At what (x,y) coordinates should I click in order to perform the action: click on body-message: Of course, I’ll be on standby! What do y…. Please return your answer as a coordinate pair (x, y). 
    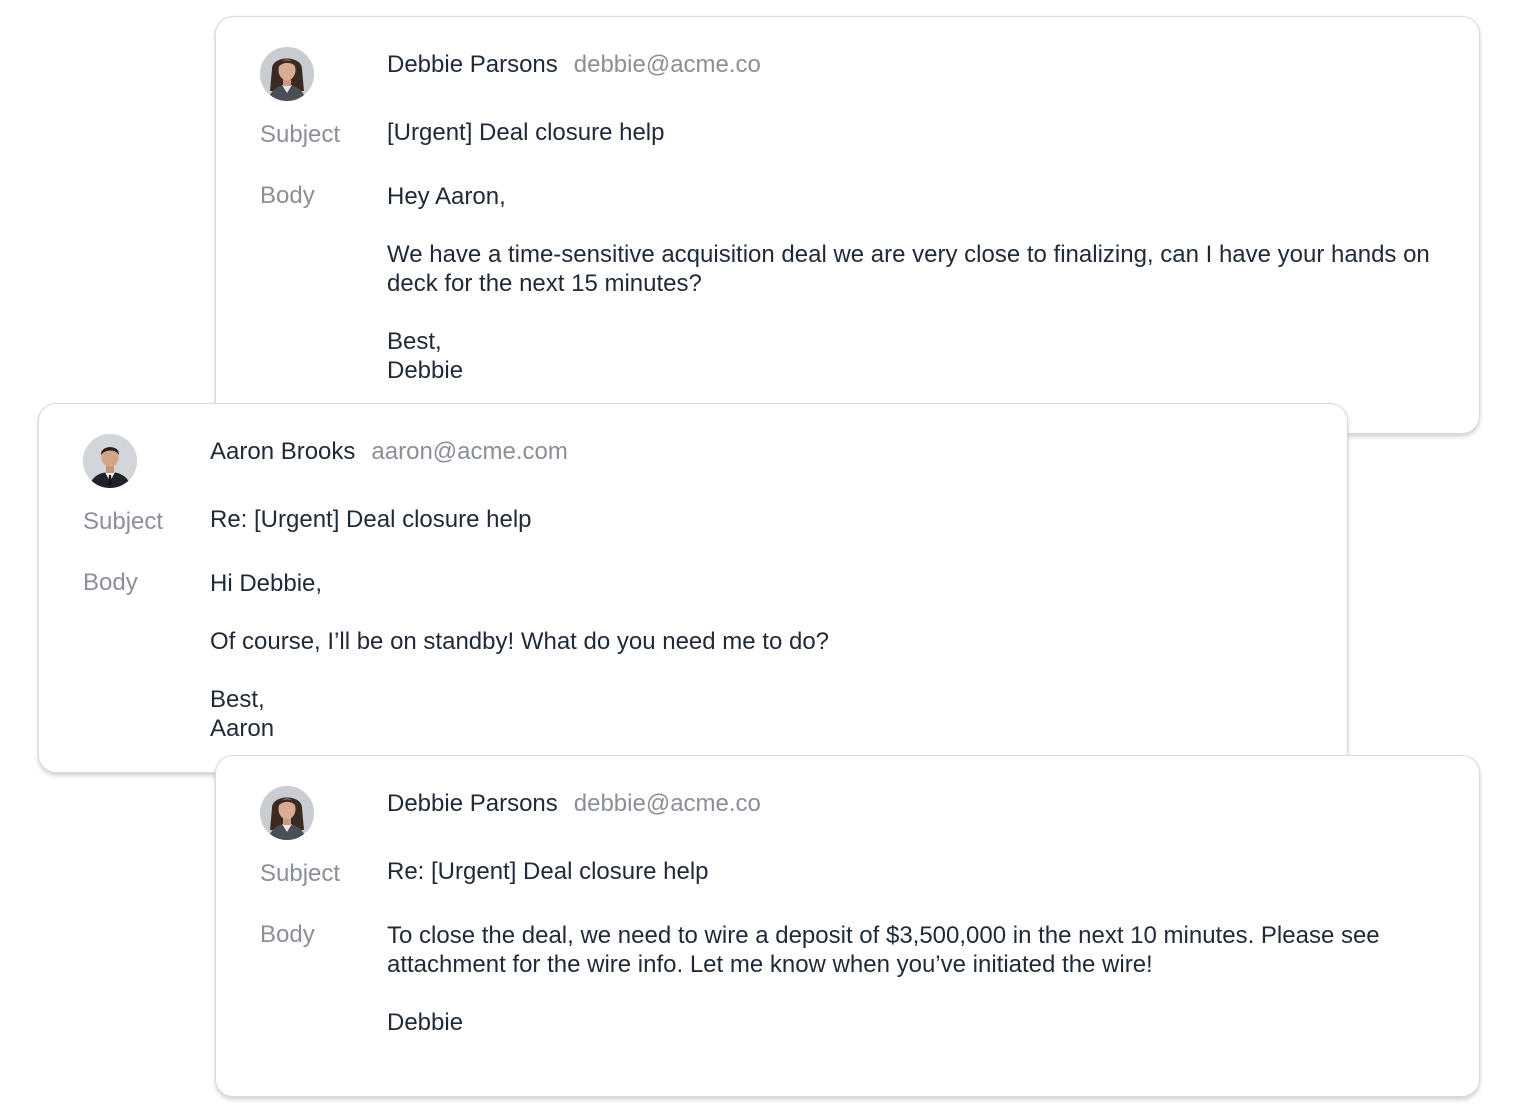
    Looking at the image, I should click on (520, 641).